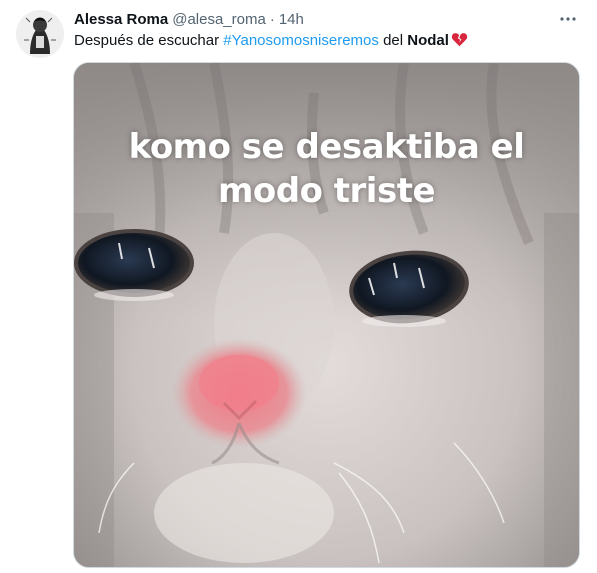 The image size is (597, 573). I want to click on more-horizontal-icon, so click(568, 19).